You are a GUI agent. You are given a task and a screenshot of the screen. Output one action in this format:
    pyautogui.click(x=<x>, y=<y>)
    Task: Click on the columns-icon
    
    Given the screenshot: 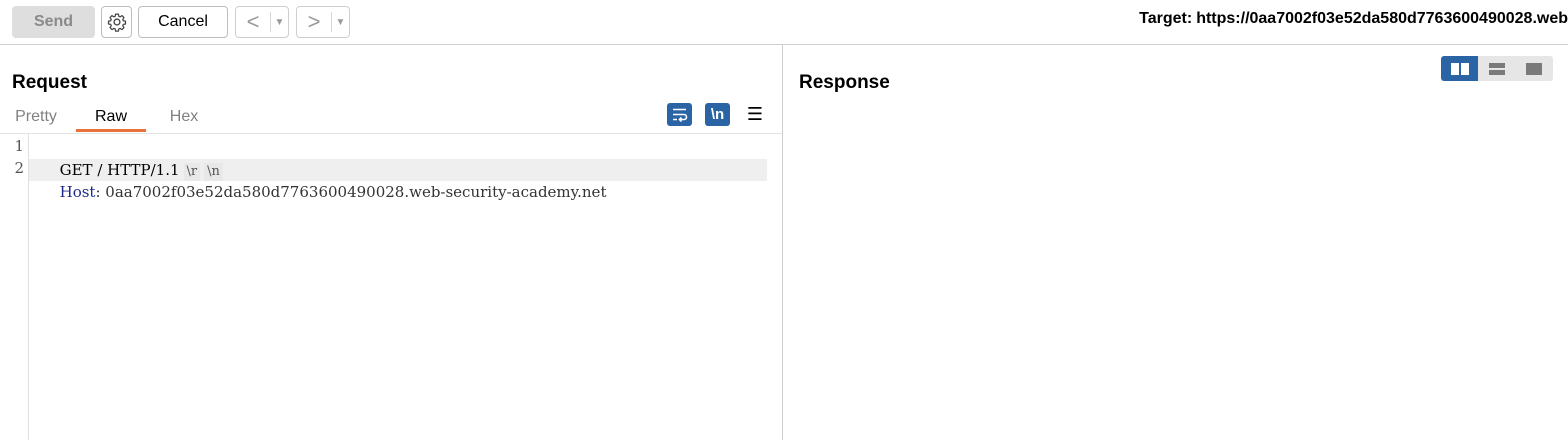 What is the action you would take?
    pyautogui.click(x=1459, y=68)
    